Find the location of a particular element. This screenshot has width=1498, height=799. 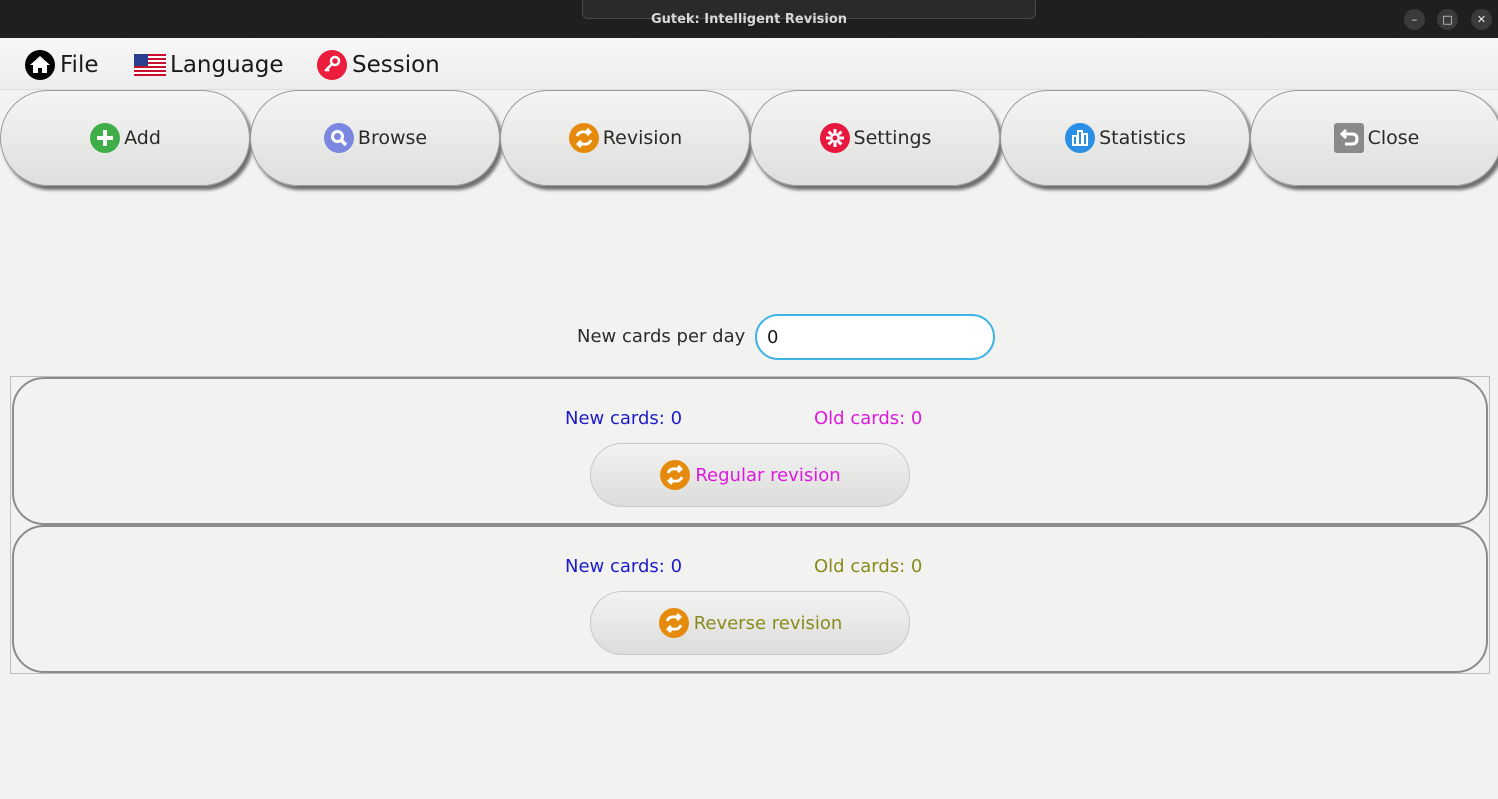

regular-revision-label: Regular revision is located at coordinates (768, 475).